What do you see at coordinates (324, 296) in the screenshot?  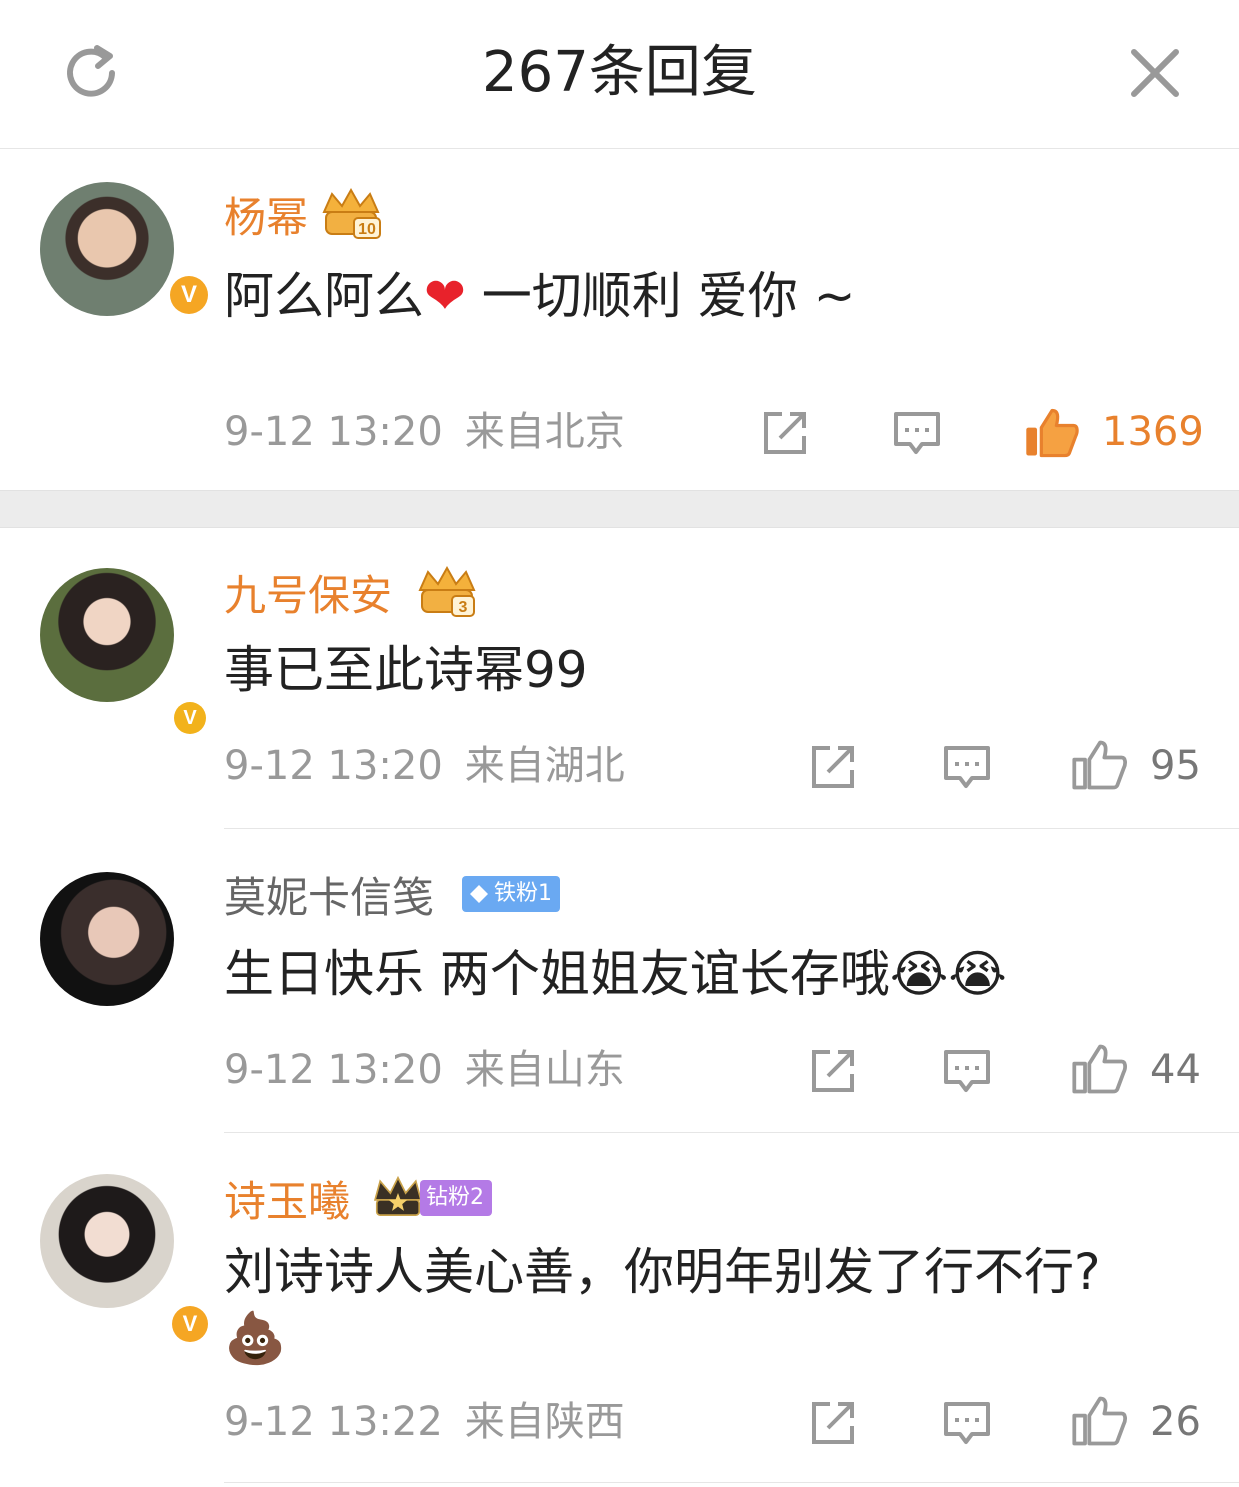 I see `comment-text-main: 阿么阿么` at bounding box center [324, 296].